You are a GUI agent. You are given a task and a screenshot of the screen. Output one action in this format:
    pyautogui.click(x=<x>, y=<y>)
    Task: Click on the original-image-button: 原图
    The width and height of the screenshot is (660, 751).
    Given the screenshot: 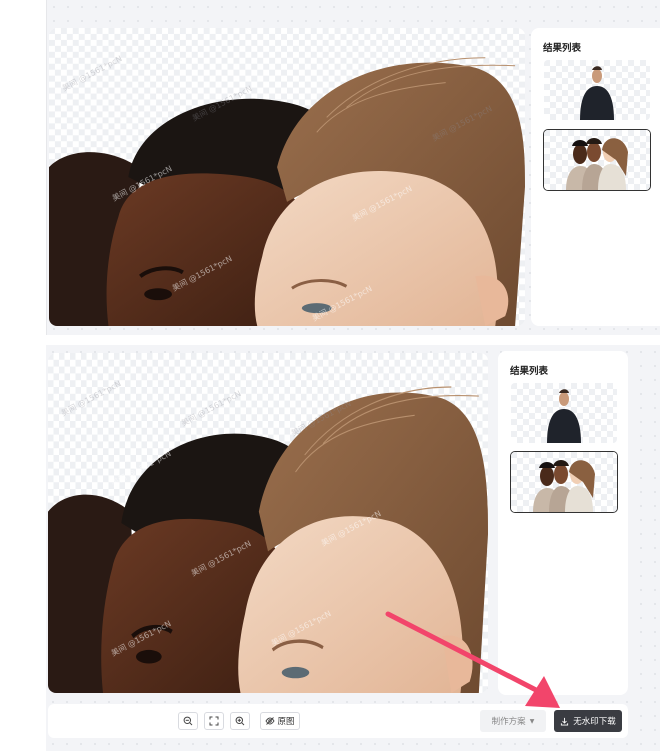 What is the action you would take?
    pyautogui.click(x=280, y=721)
    